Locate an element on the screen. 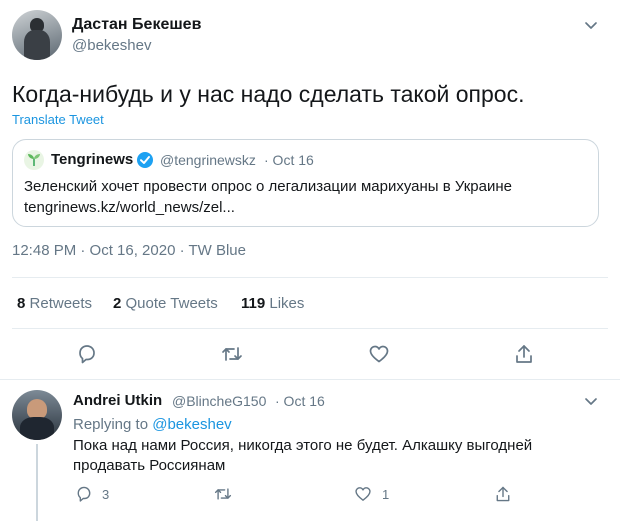  reply-retweet-icon is located at coordinates (223, 494).